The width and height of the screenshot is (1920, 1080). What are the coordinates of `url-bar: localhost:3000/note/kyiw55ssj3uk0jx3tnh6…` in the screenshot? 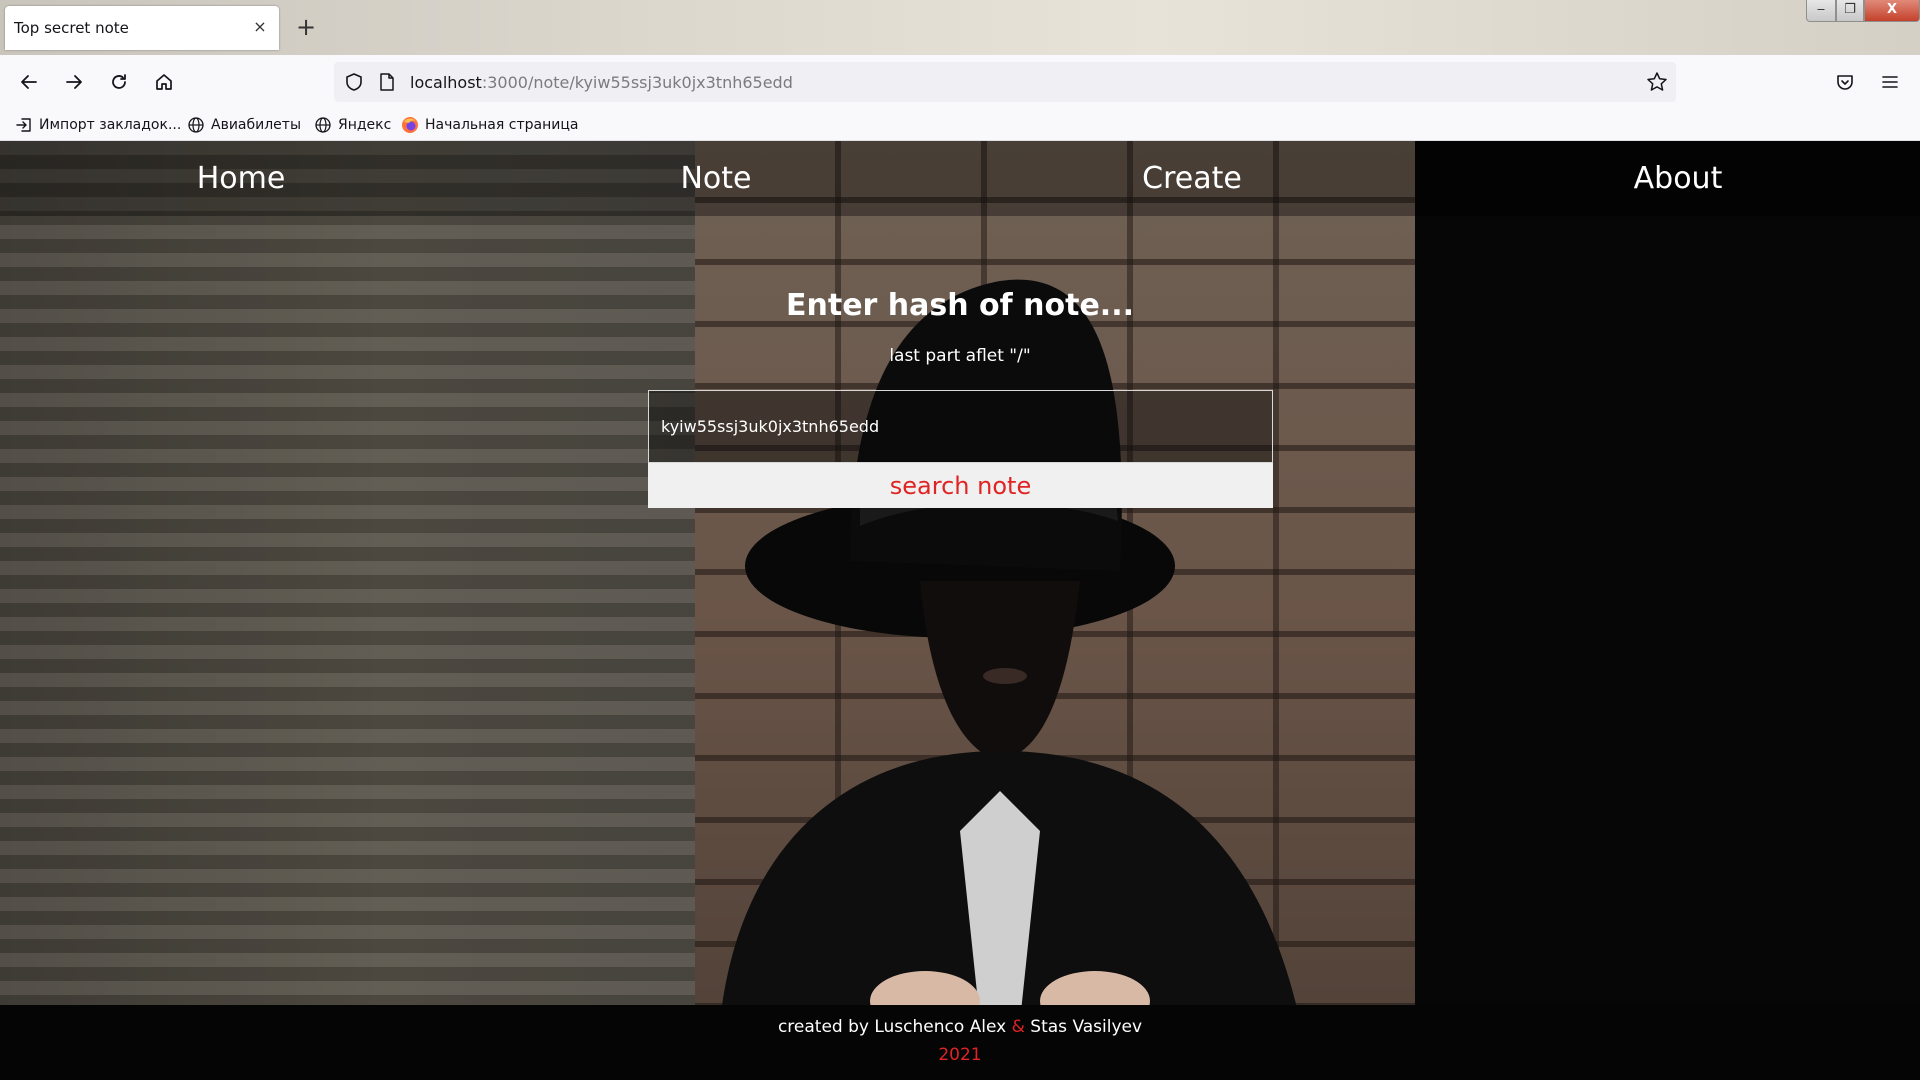 It's located at (1005, 82).